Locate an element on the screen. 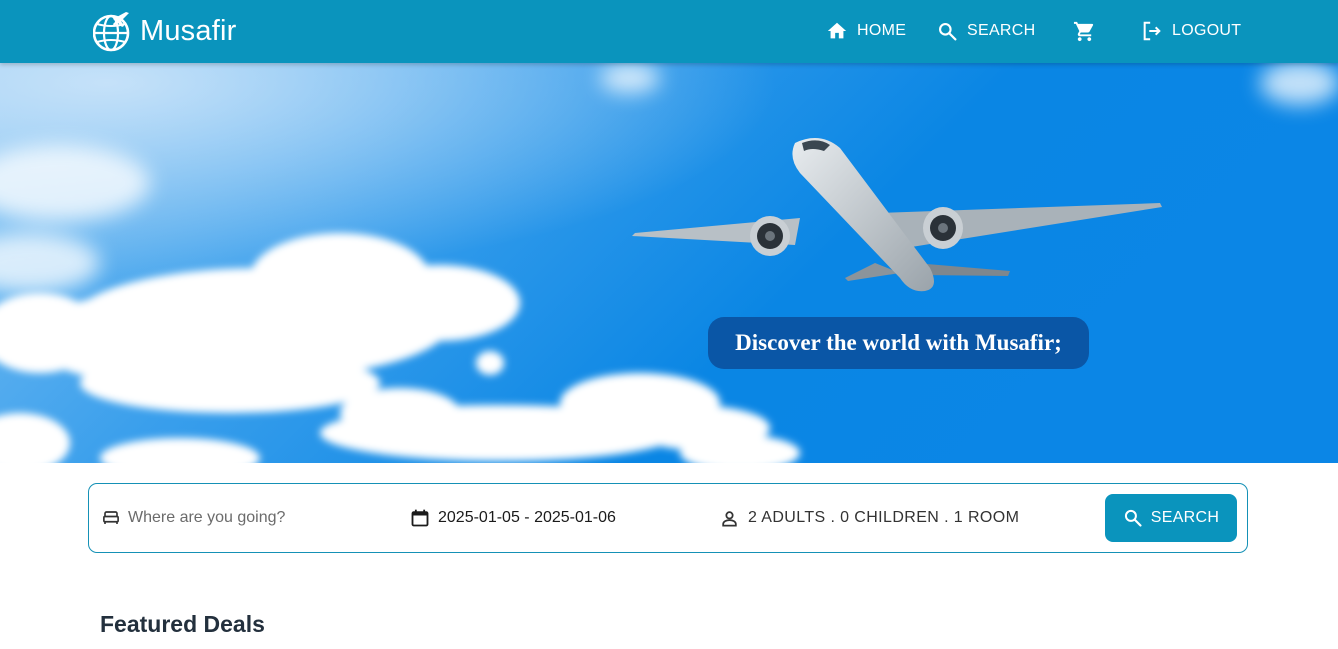  hero-tagline: Discover the world with Musafir; is located at coordinates (898, 343).